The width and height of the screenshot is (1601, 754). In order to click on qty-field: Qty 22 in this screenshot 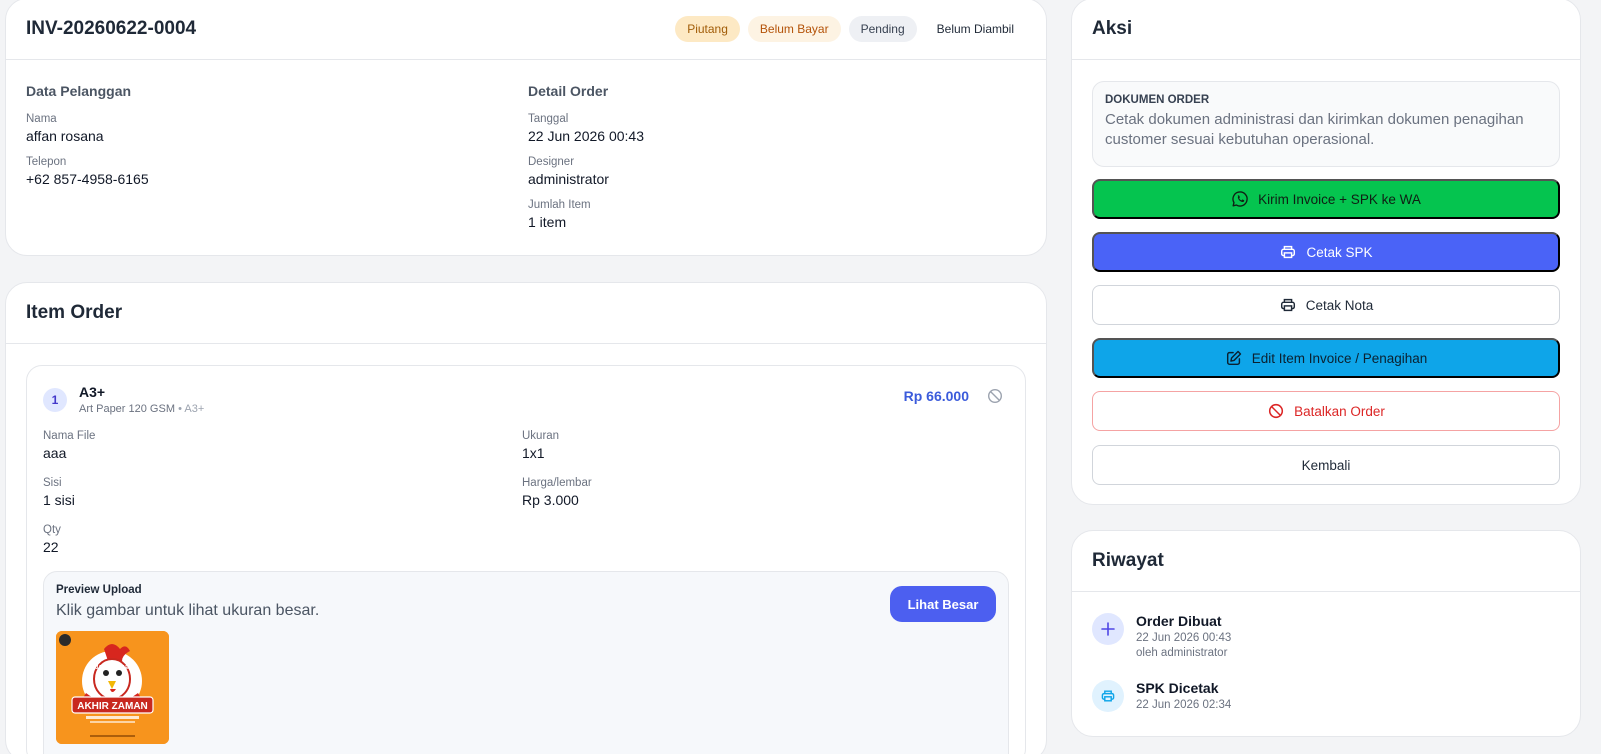, I will do `click(52, 545)`.